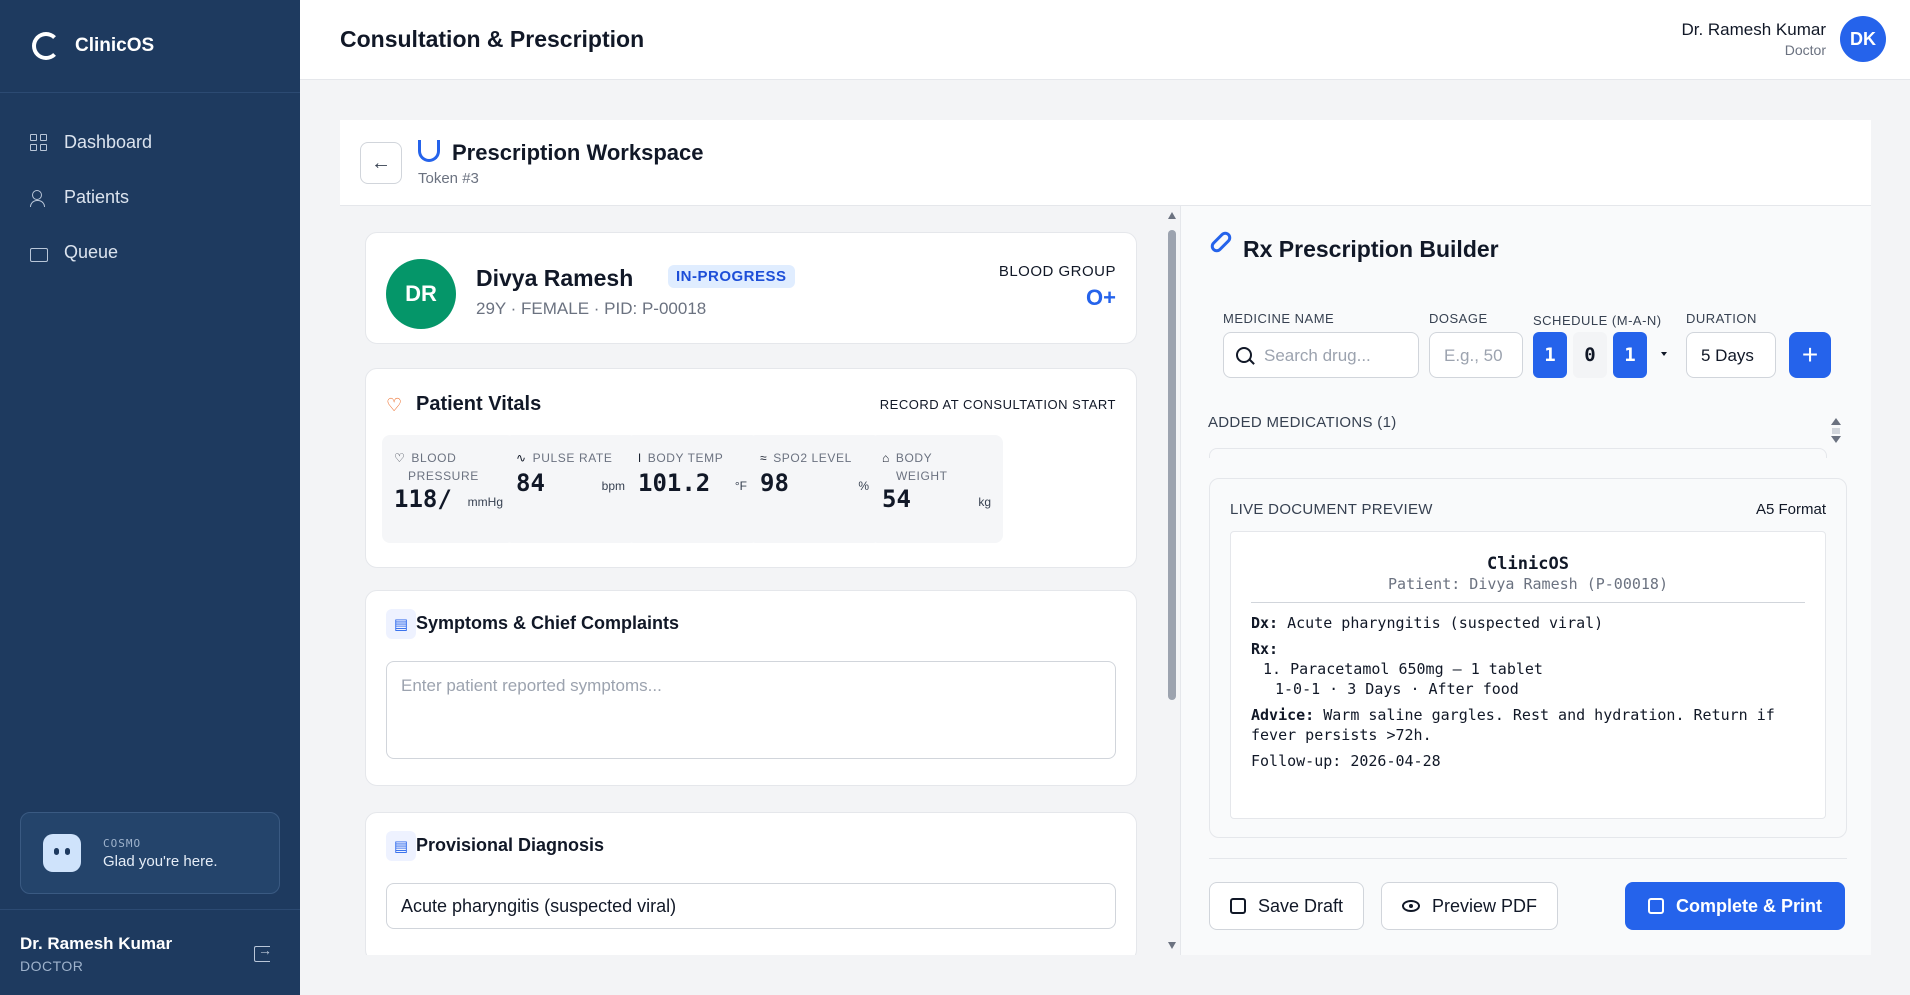  Describe the element at coordinates (1105, 163) in the screenshot. I see `workspace-header: ← Prescription Workspace Token #3` at that location.